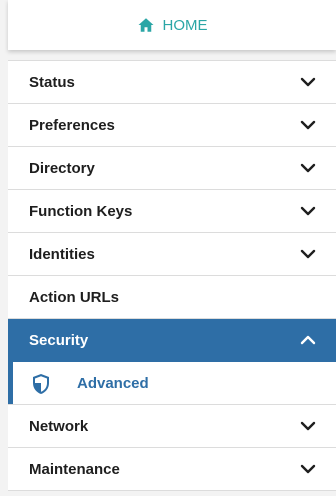 Image resolution: width=336 pixels, height=496 pixels. I want to click on menu-item-function-keys: Function Keys, so click(172, 211).